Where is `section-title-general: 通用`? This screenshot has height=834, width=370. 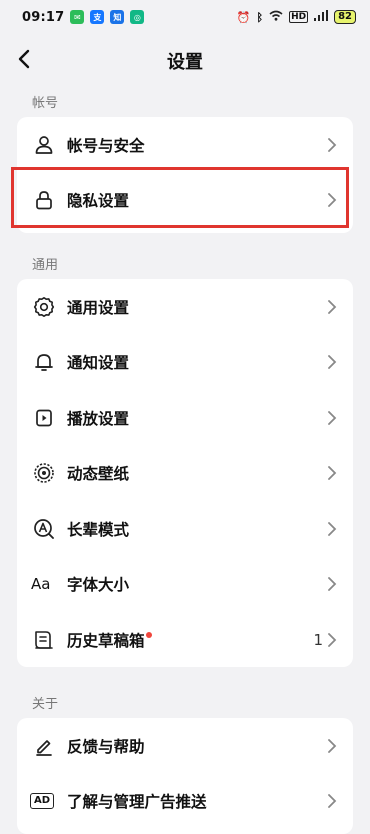
section-title-general: 通用 is located at coordinates (45, 265).